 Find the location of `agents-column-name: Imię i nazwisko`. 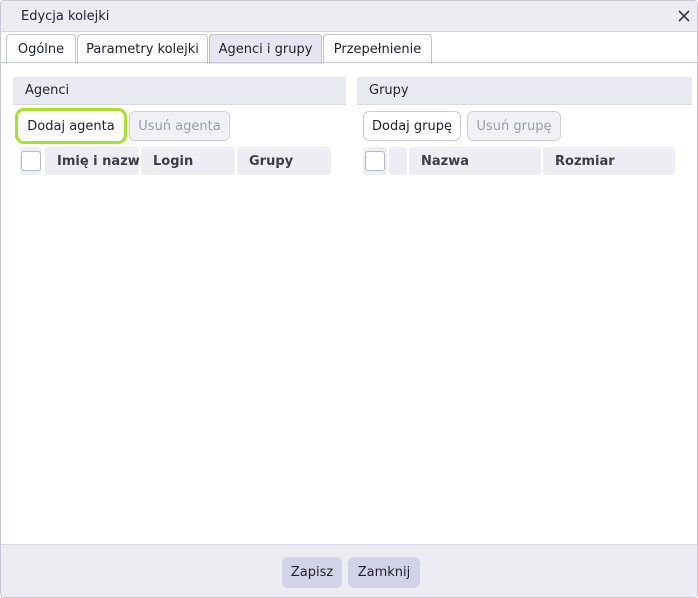

agents-column-name: Imię i nazwisko is located at coordinates (92, 161).